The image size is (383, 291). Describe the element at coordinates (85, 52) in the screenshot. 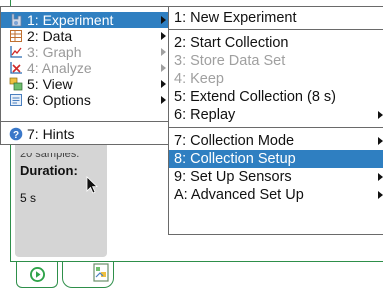

I see `menu-item-graph: 3: Graph` at that location.